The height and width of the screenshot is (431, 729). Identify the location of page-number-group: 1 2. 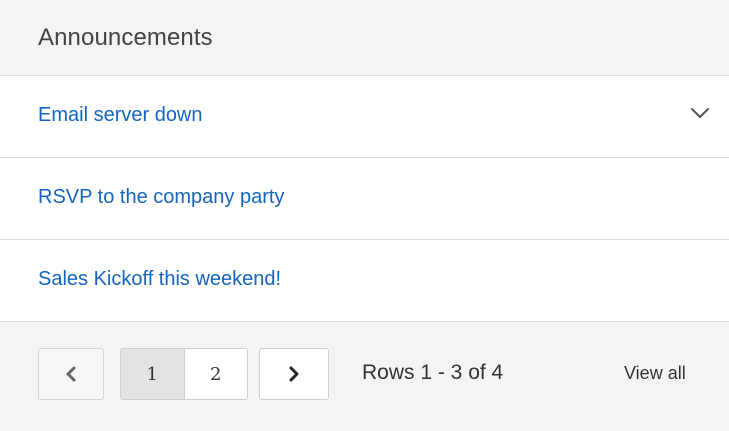
(184, 374).